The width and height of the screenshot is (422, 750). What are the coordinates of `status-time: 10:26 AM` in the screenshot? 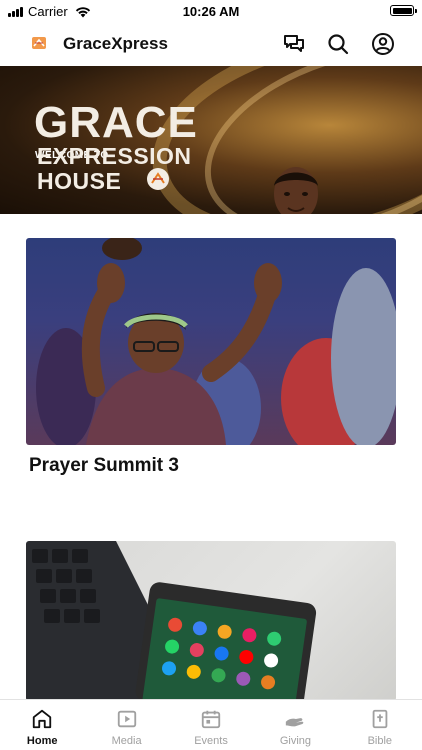 It's located at (211, 11).